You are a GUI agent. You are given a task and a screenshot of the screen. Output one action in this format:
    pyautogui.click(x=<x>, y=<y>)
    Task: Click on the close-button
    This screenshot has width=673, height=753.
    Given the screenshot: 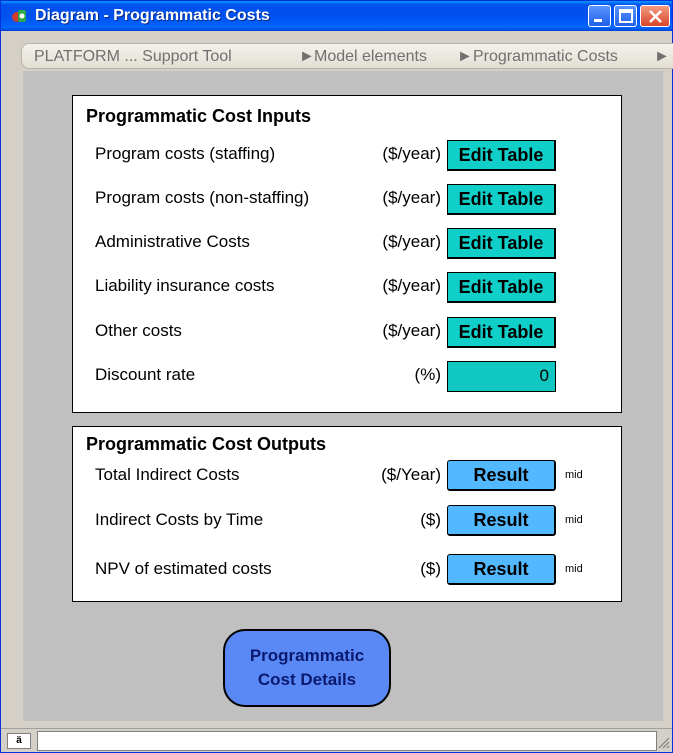 What is the action you would take?
    pyautogui.click(x=655, y=16)
    